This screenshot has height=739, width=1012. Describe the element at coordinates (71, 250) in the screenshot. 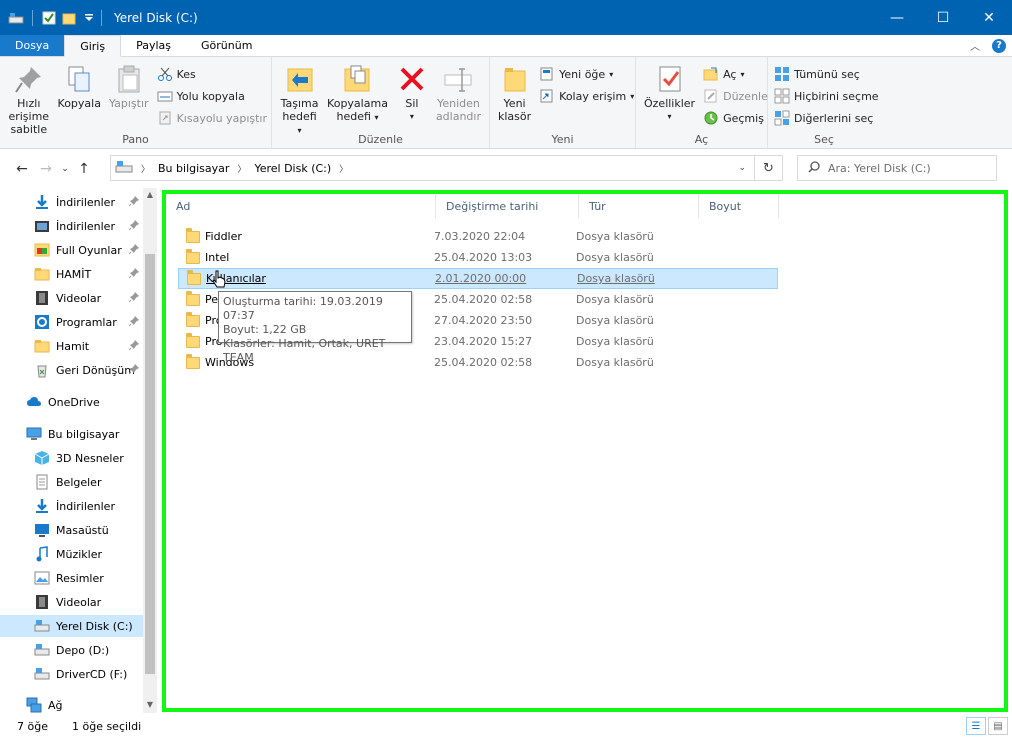

I see `nav-item: Full Oyunlar` at that location.